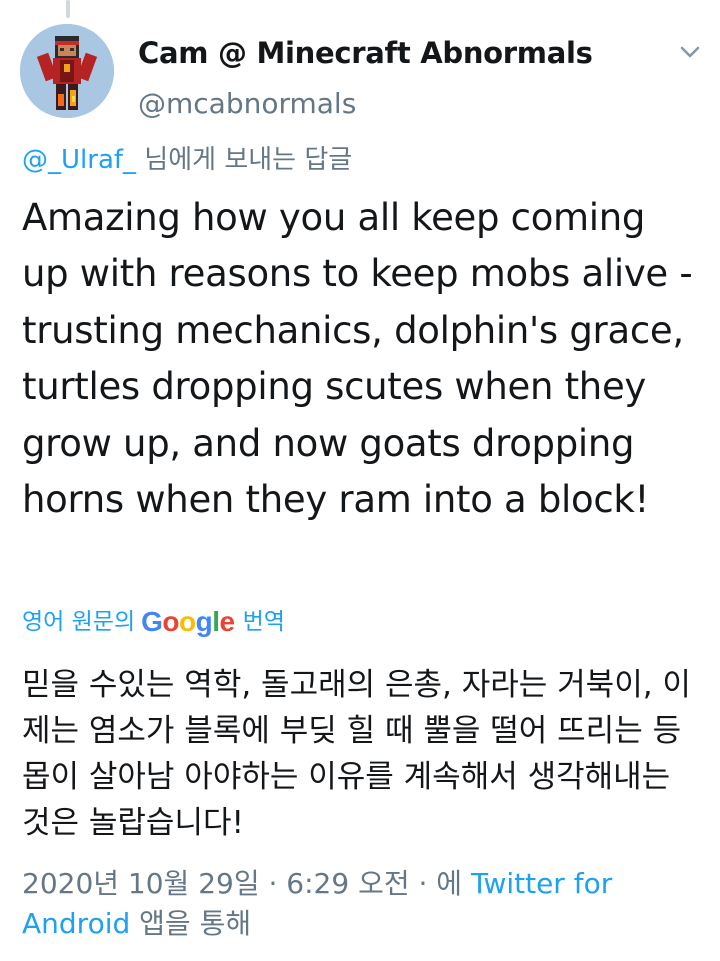  I want to click on avatar, so click(67, 71).